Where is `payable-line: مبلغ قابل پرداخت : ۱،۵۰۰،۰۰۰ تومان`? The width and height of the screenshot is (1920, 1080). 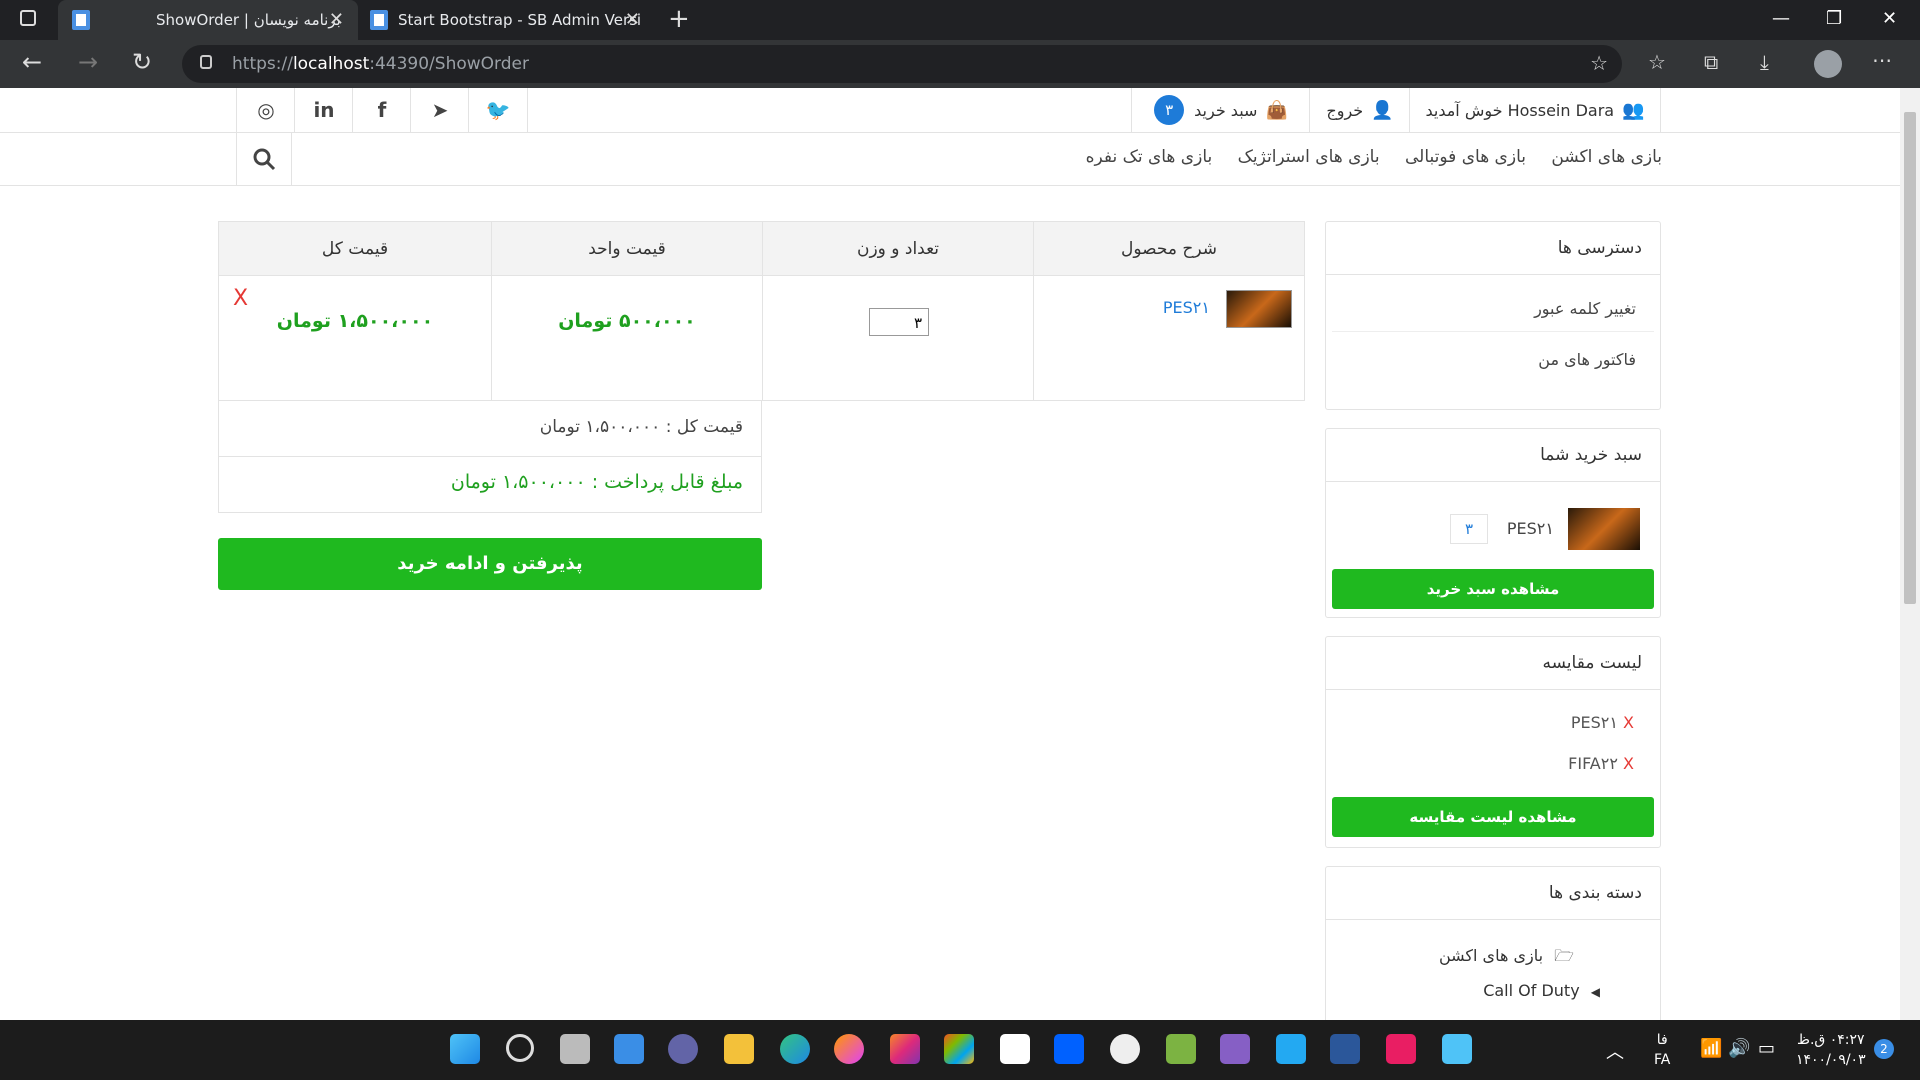
payable-line: مبلغ قابل پرداخت : ۱،۵۰۰،۰۰۰ تومان is located at coordinates (596, 482).